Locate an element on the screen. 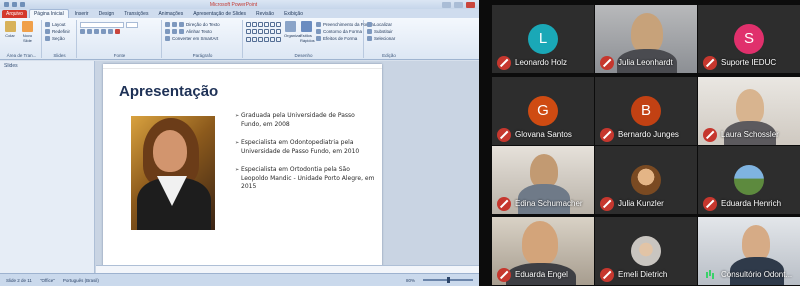 This screenshot has height=286, width=800. participant-tile: L Leonardo Holz is located at coordinates (543, 39).